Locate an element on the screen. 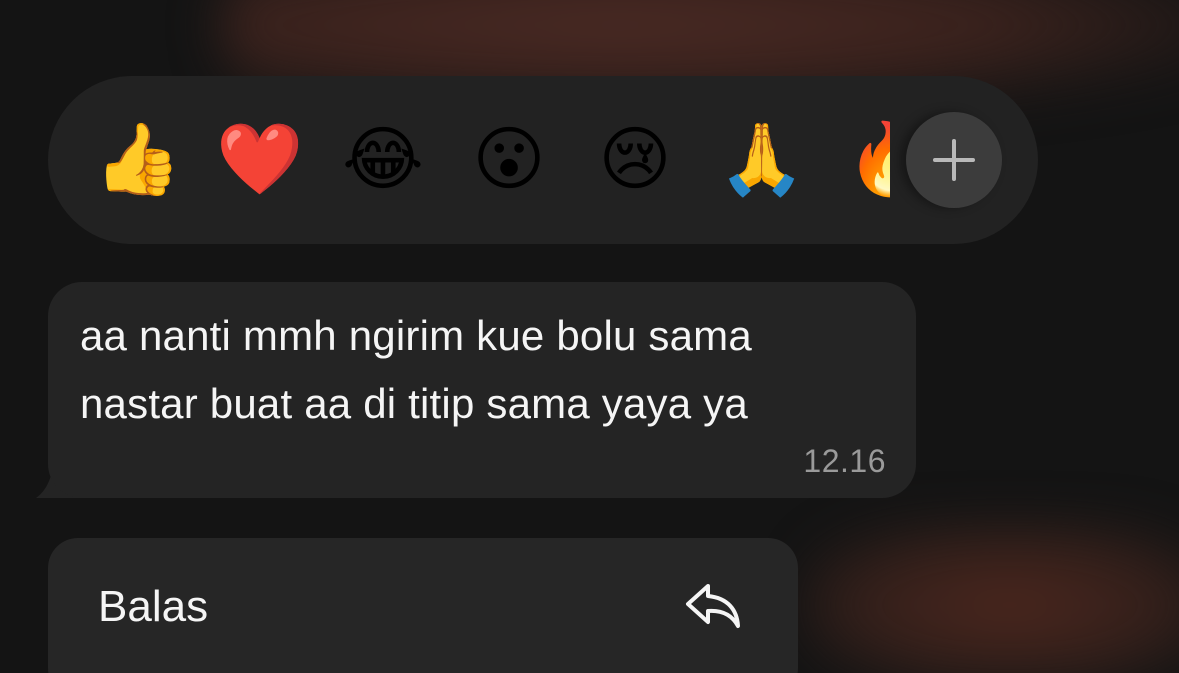  more-reactions-button is located at coordinates (954, 160).